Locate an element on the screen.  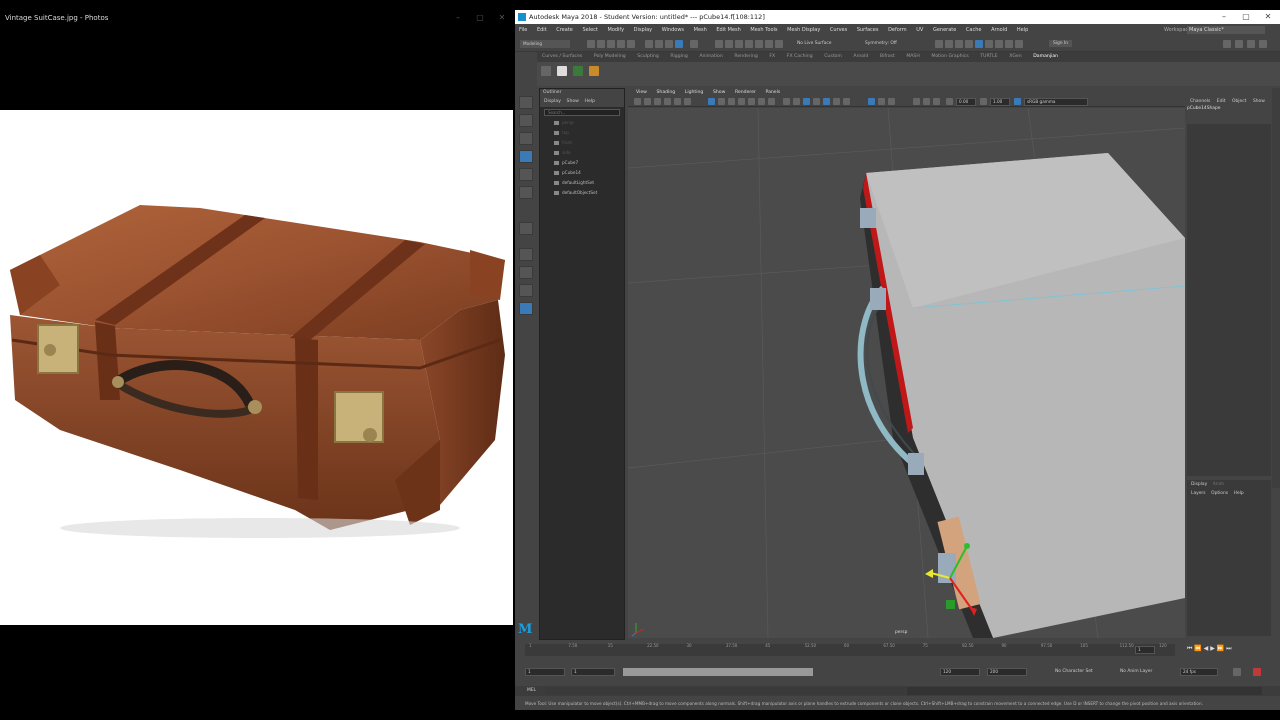
shelf-tab-fx-caching: FX Caching is located at coordinates (800, 57).